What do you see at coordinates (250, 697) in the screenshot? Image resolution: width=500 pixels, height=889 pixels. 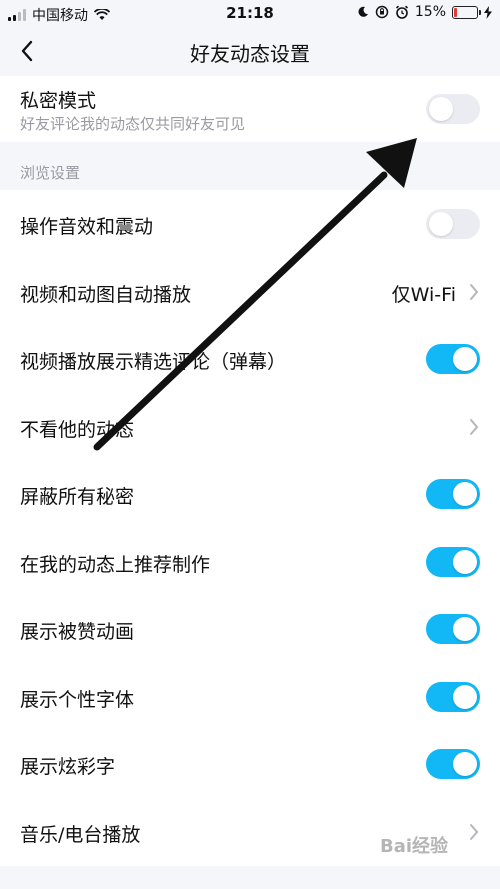 I see `setting-row: 展示个性字体` at bounding box center [250, 697].